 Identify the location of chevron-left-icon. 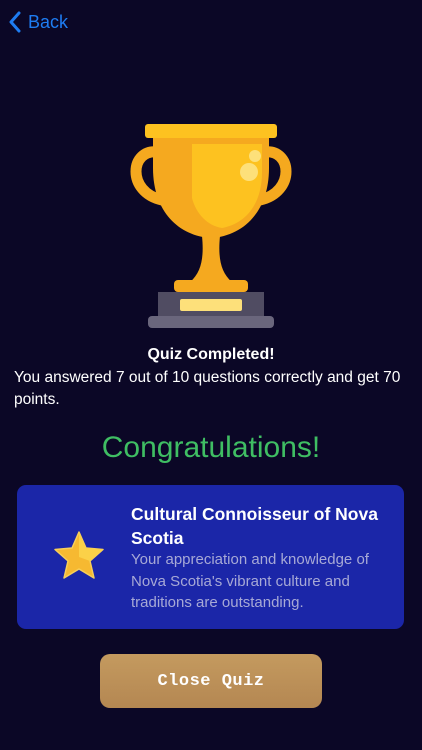
(15, 22).